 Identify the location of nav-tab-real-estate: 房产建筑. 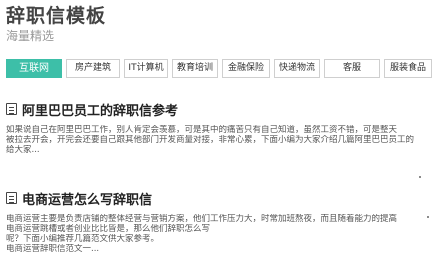
(93, 68).